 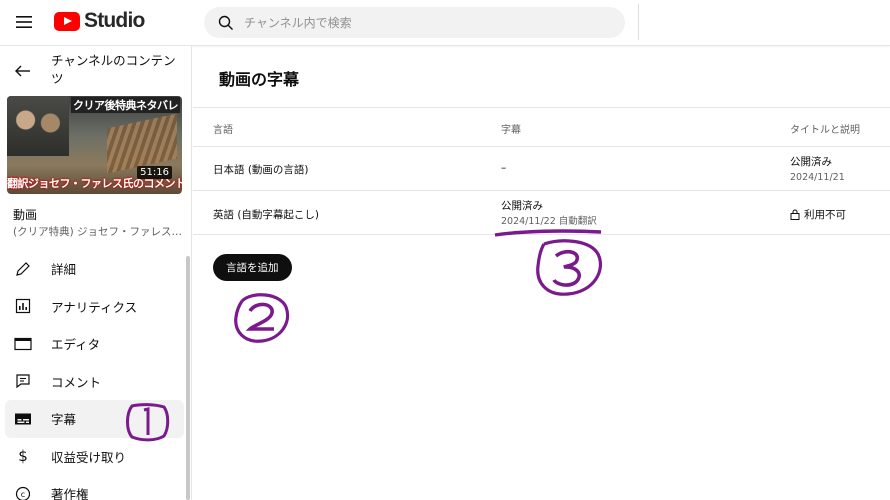 I want to click on sidebar-scrollbar, so click(x=188, y=378).